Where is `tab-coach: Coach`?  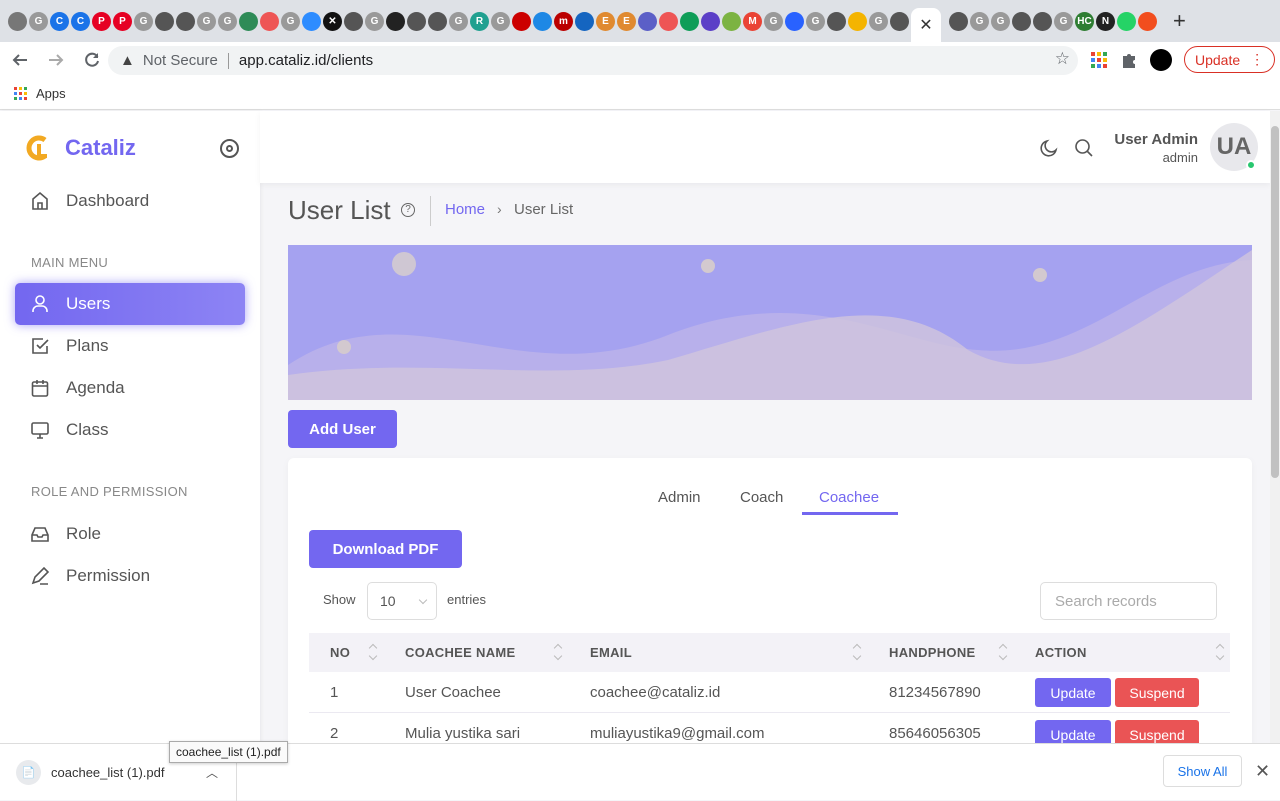 tab-coach: Coach is located at coordinates (761, 497).